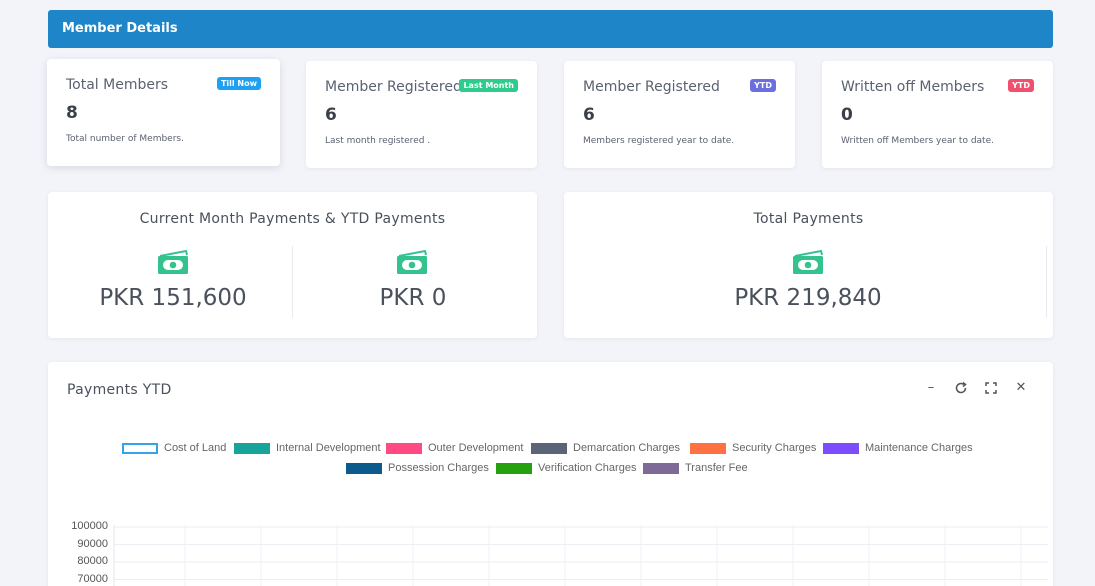  What do you see at coordinates (292, 219) in the screenshot?
I see `current-payments-title: Current Month Payments & YTD Payments` at bounding box center [292, 219].